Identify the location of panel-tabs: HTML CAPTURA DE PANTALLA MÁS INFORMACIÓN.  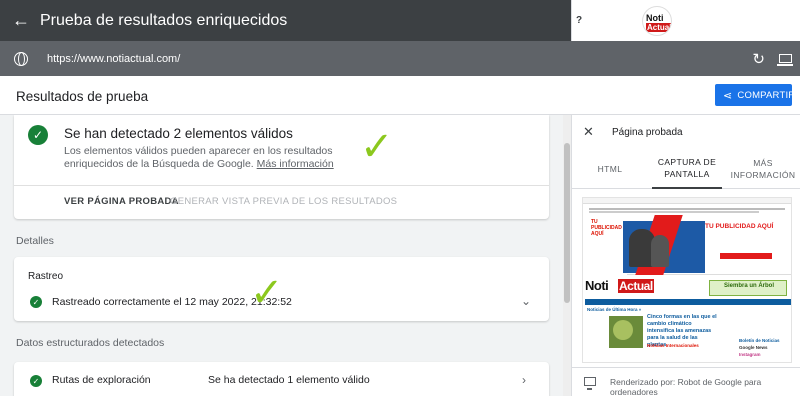
(686, 169).